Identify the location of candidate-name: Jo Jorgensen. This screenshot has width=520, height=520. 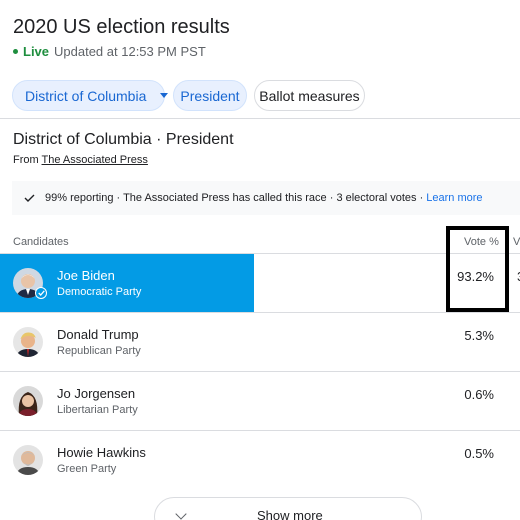
(96, 393).